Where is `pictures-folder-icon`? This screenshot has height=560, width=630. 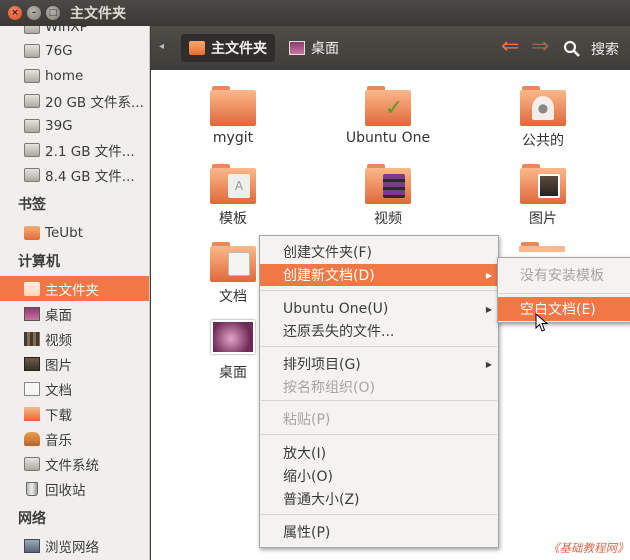 pictures-folder-icon is located at coordinates (543, 184).